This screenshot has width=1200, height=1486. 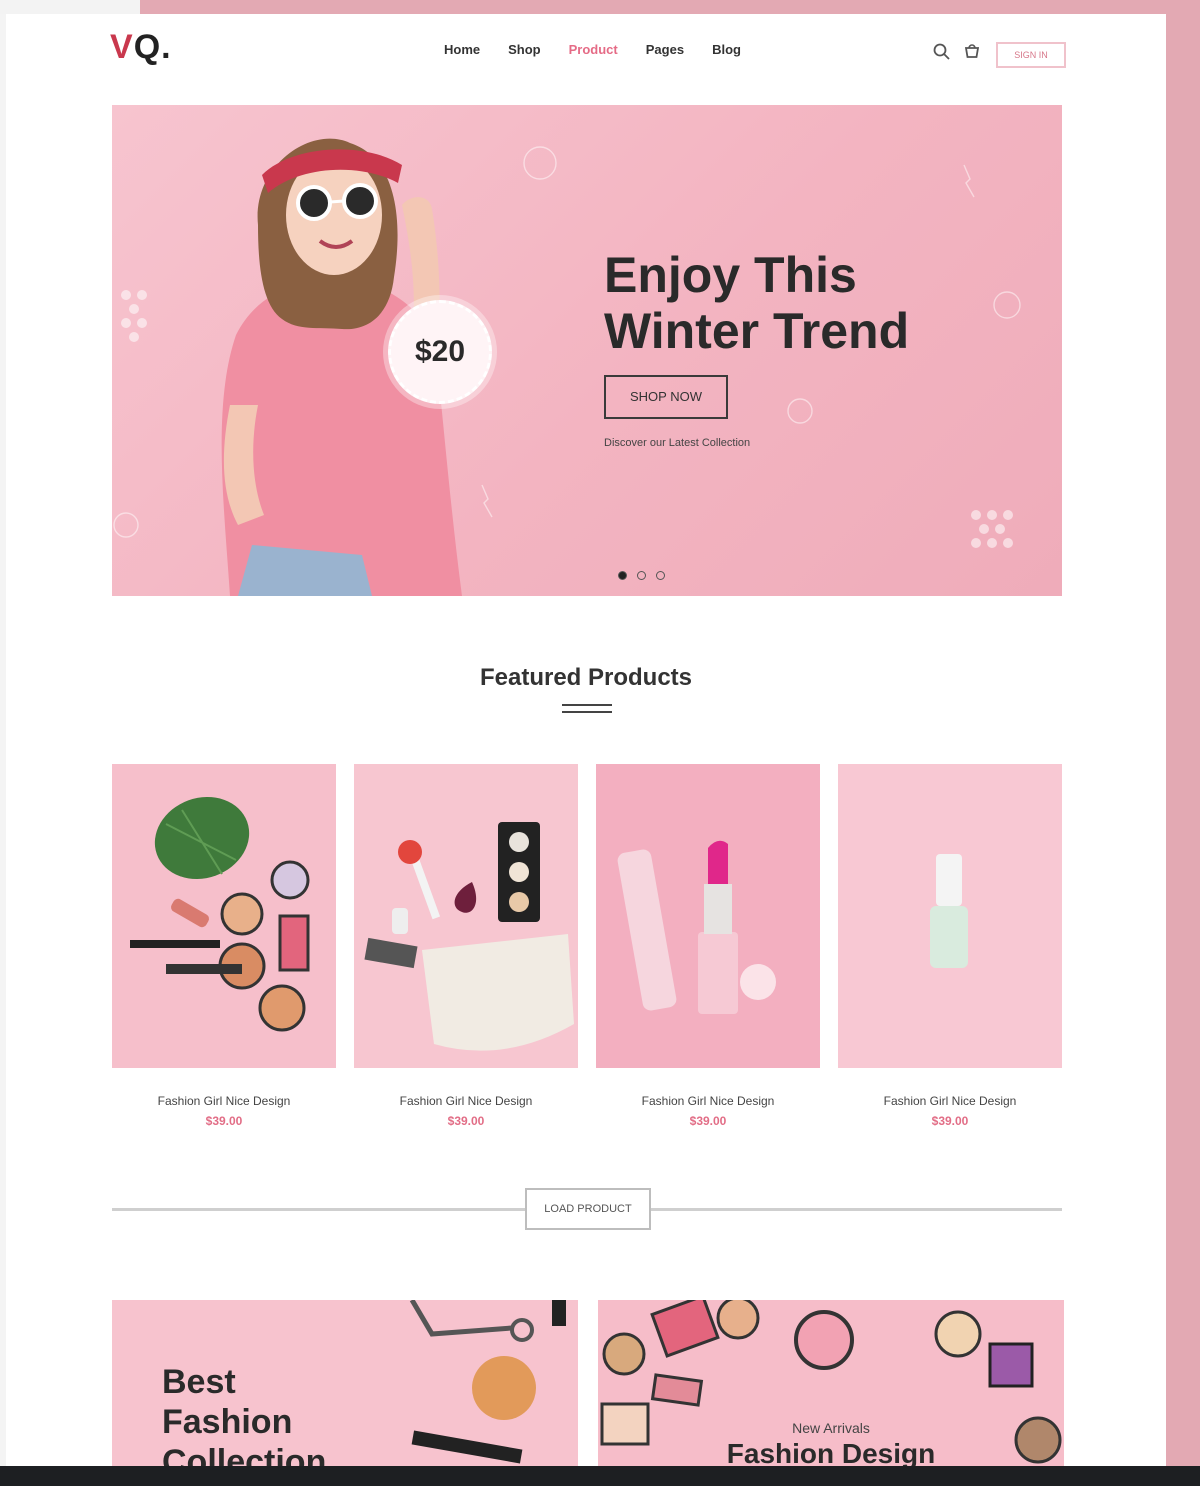 I want to click on price-badge: $20, so click(x=440, y=352).